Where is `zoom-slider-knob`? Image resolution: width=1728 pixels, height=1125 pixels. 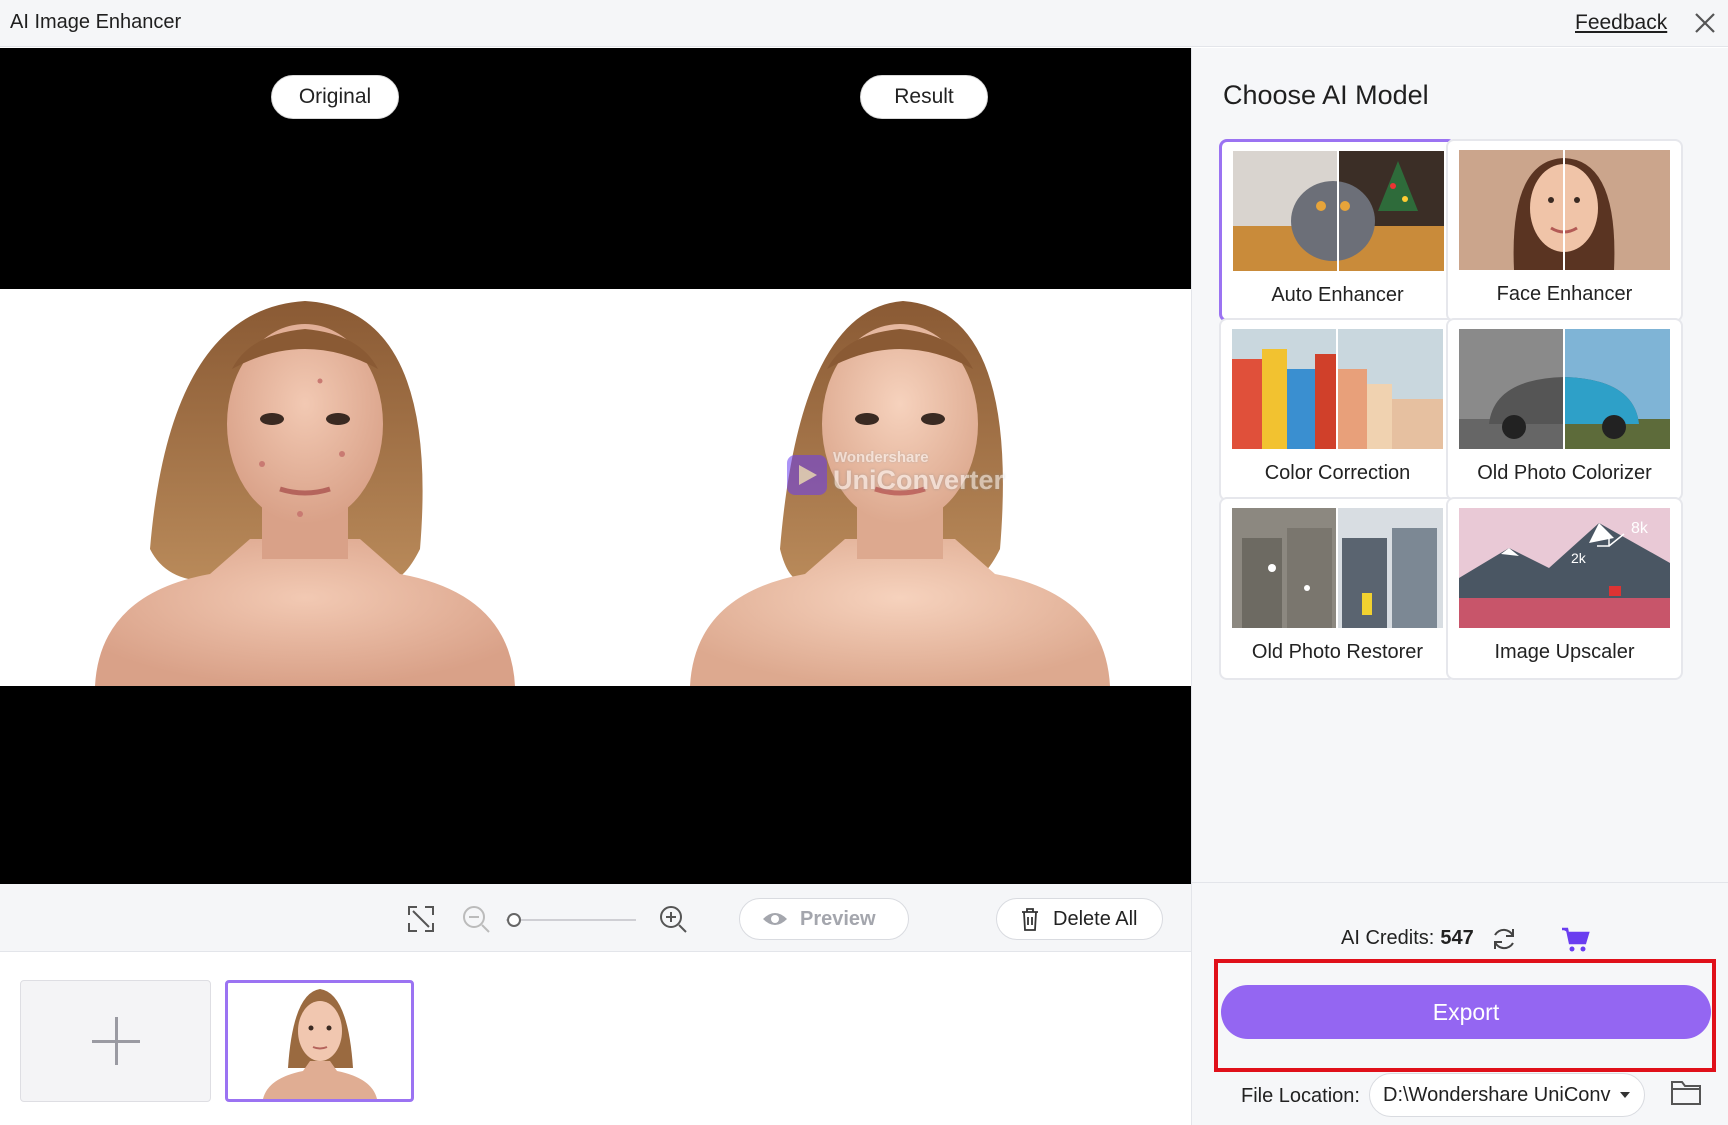 zoom-slider-knob is located at coordinates (514, 920).